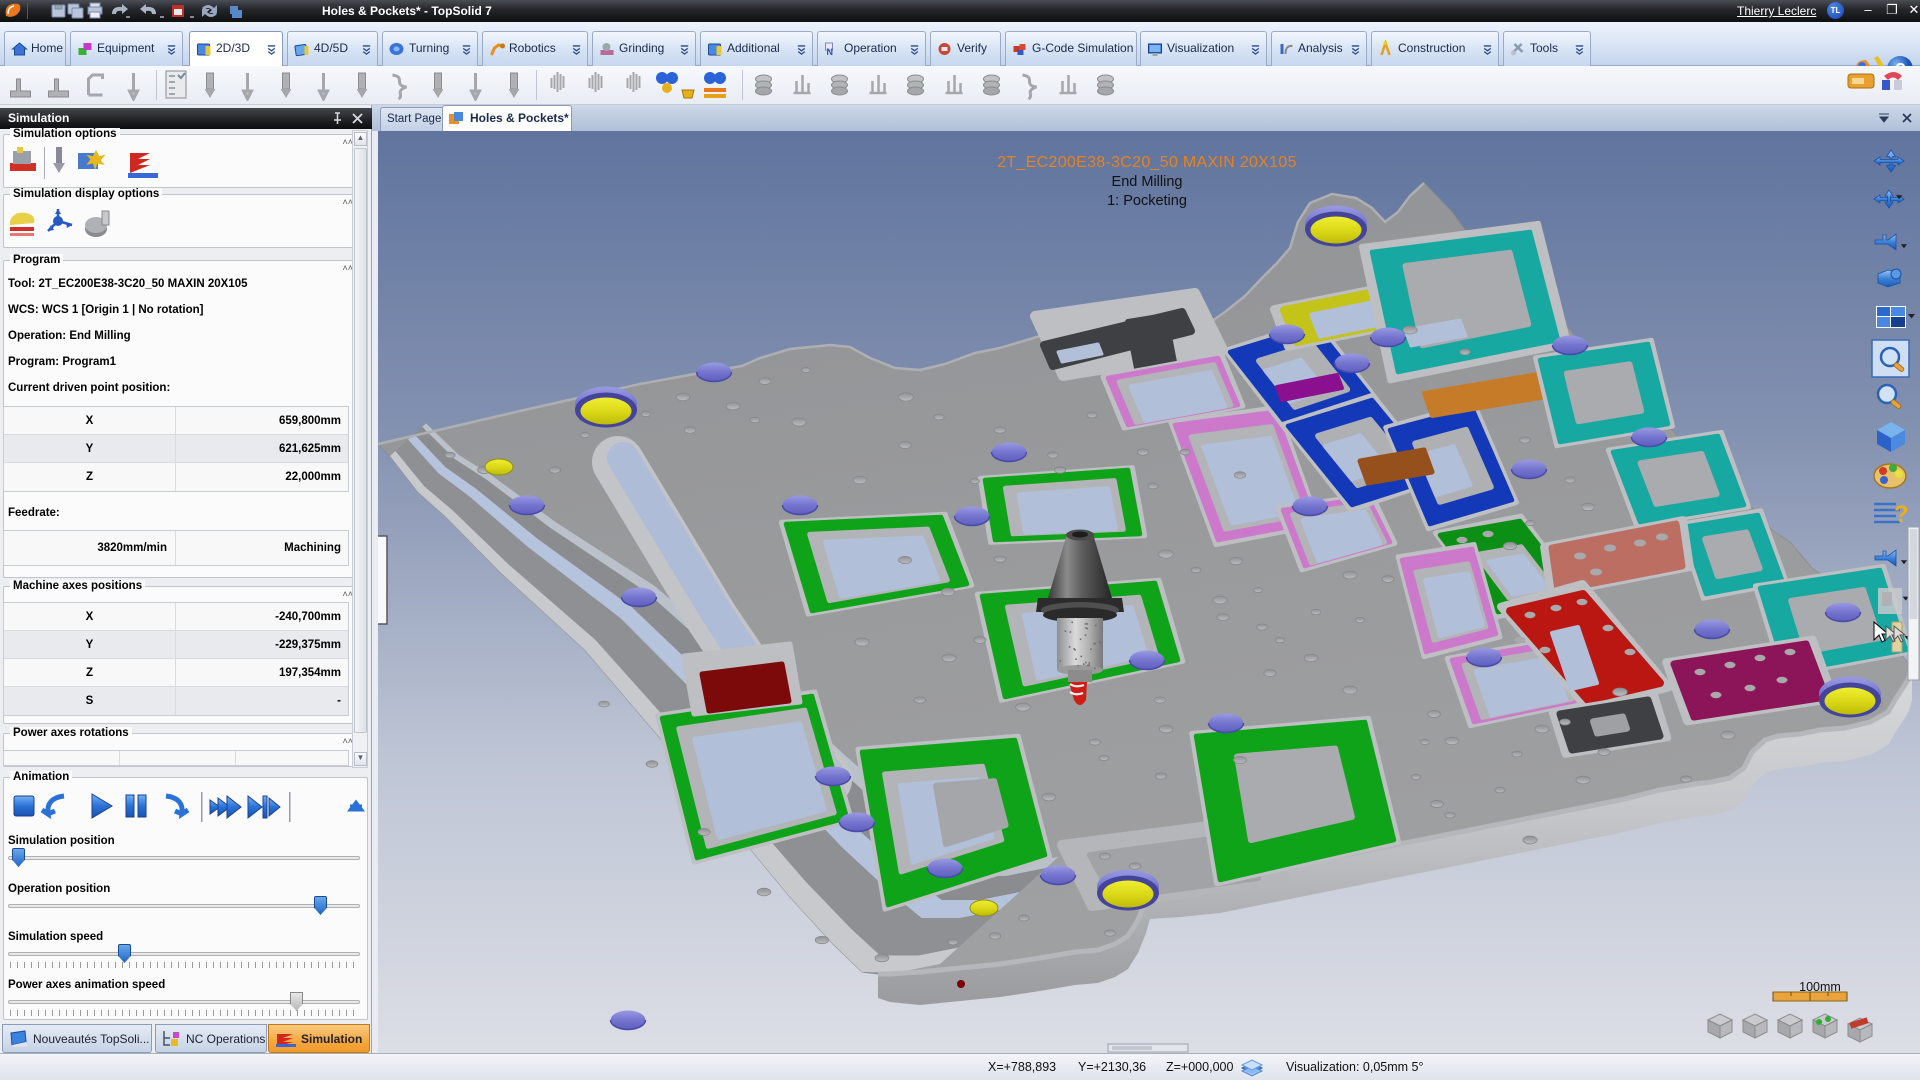 The width and height of the screenshot is (1920, 1080). I want to click on svg-text: N, so click(830, 52).